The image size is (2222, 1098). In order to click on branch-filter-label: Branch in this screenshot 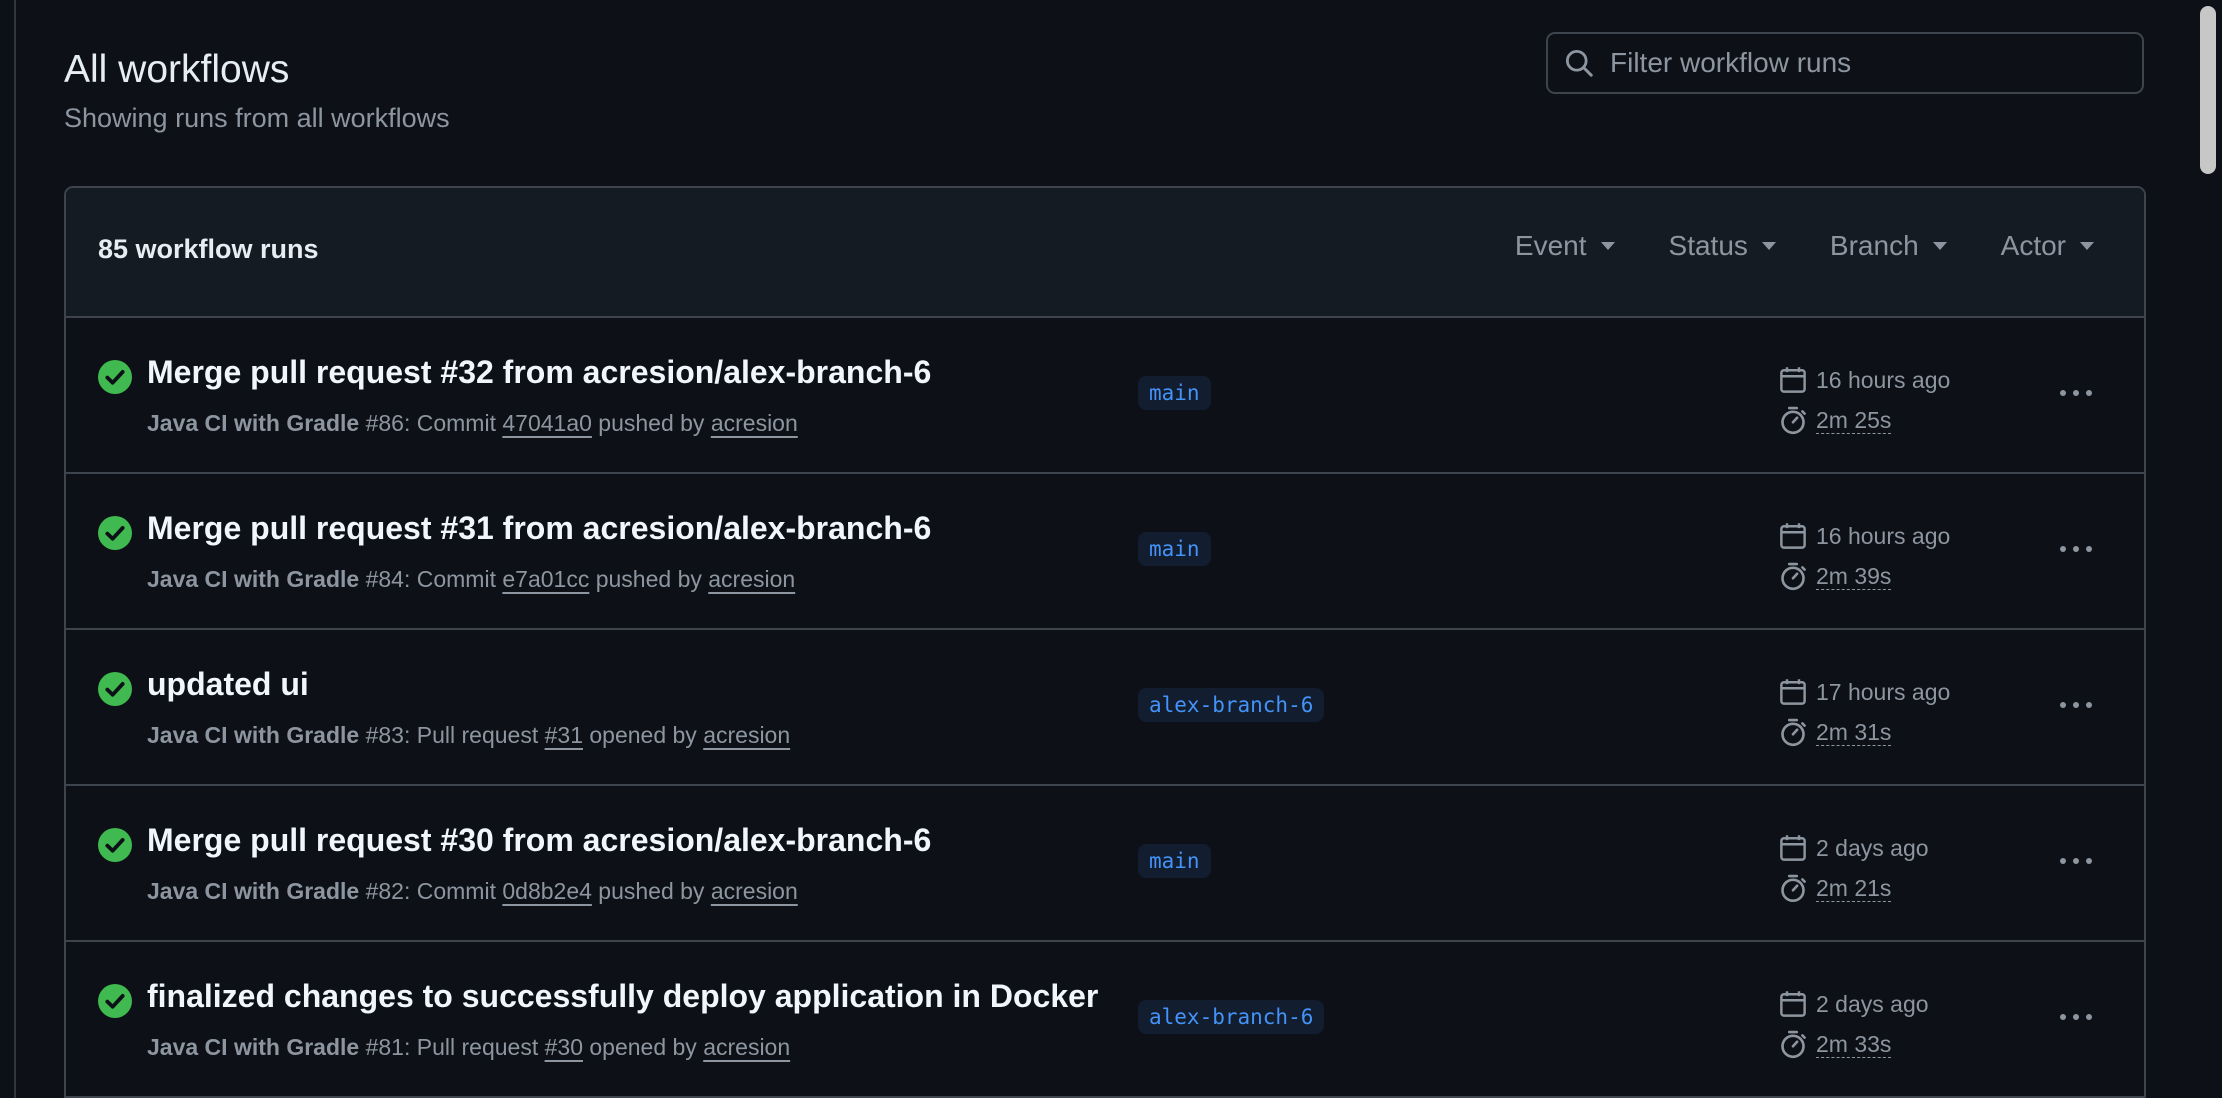, I will do `click(1874, 245)`.